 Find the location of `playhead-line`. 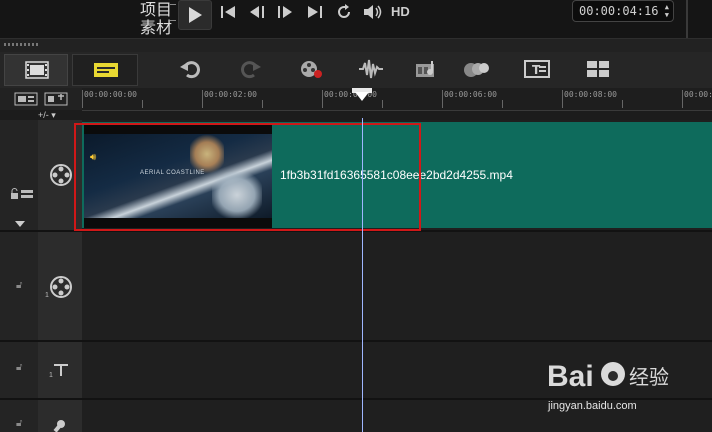

playhead-line is located at coordinates (362, 275).